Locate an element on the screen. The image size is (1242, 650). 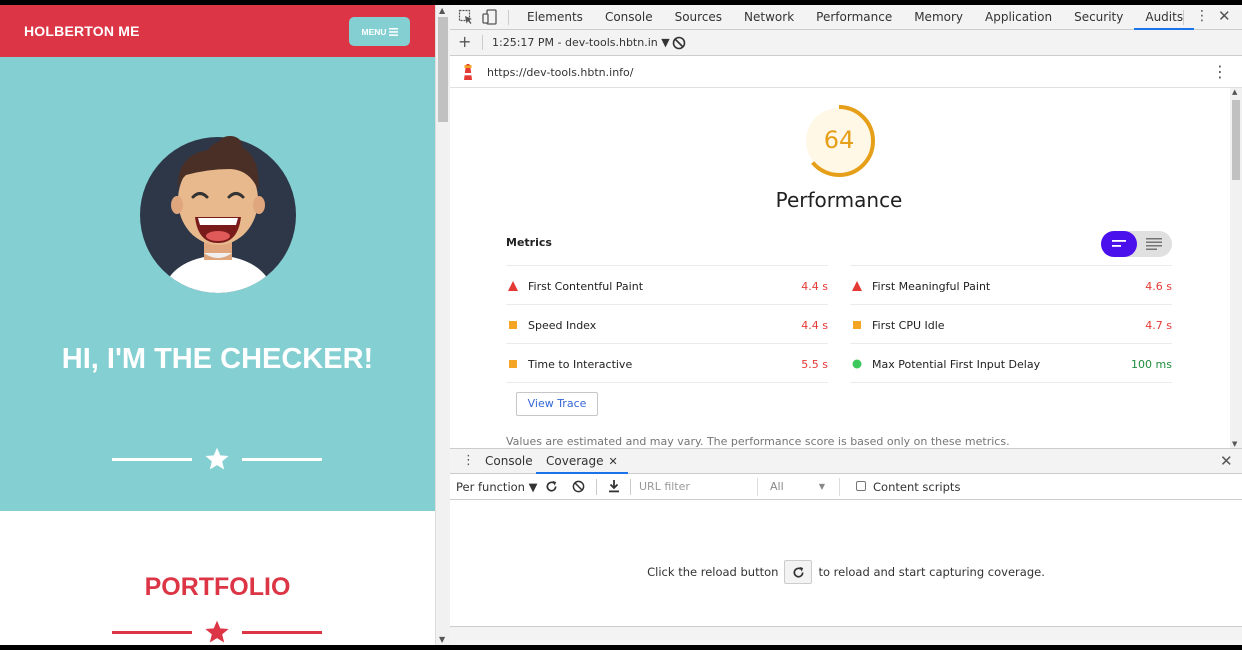
view-trace-button: View Trace is located at coordinates (557, 404).